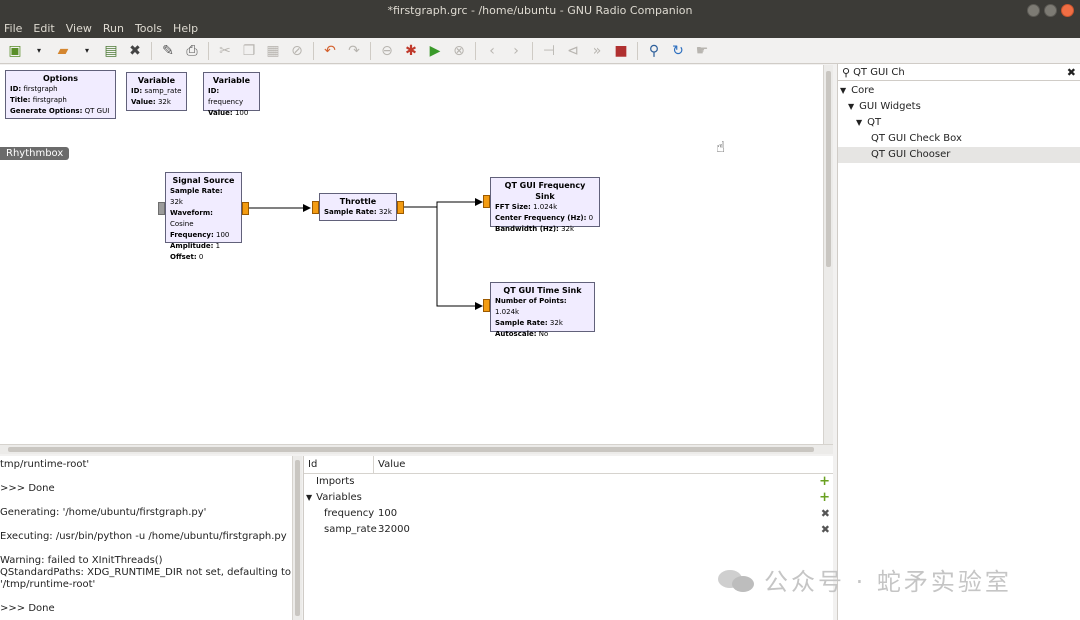 The width and height of the screenshot is (1080, 620). I want to click on stop-icon: ⊗, so click(459, 51).